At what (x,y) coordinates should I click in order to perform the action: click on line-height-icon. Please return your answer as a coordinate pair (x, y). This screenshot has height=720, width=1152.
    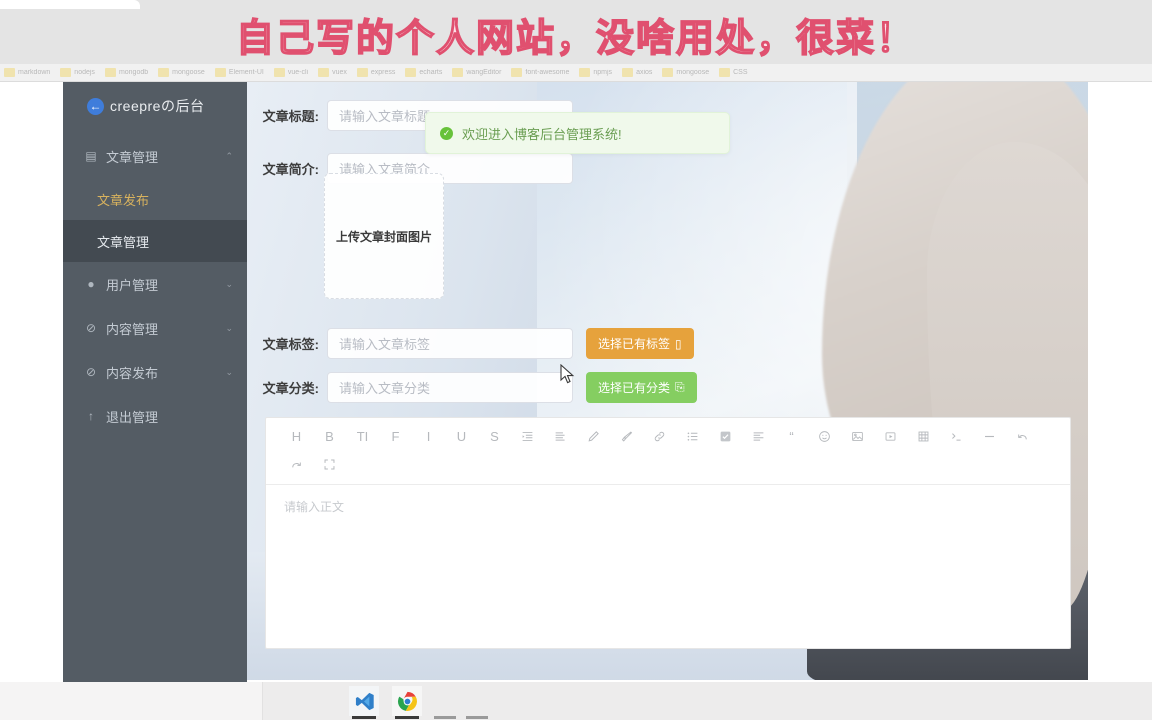
    Looking at the image, I should click on (560, 436).